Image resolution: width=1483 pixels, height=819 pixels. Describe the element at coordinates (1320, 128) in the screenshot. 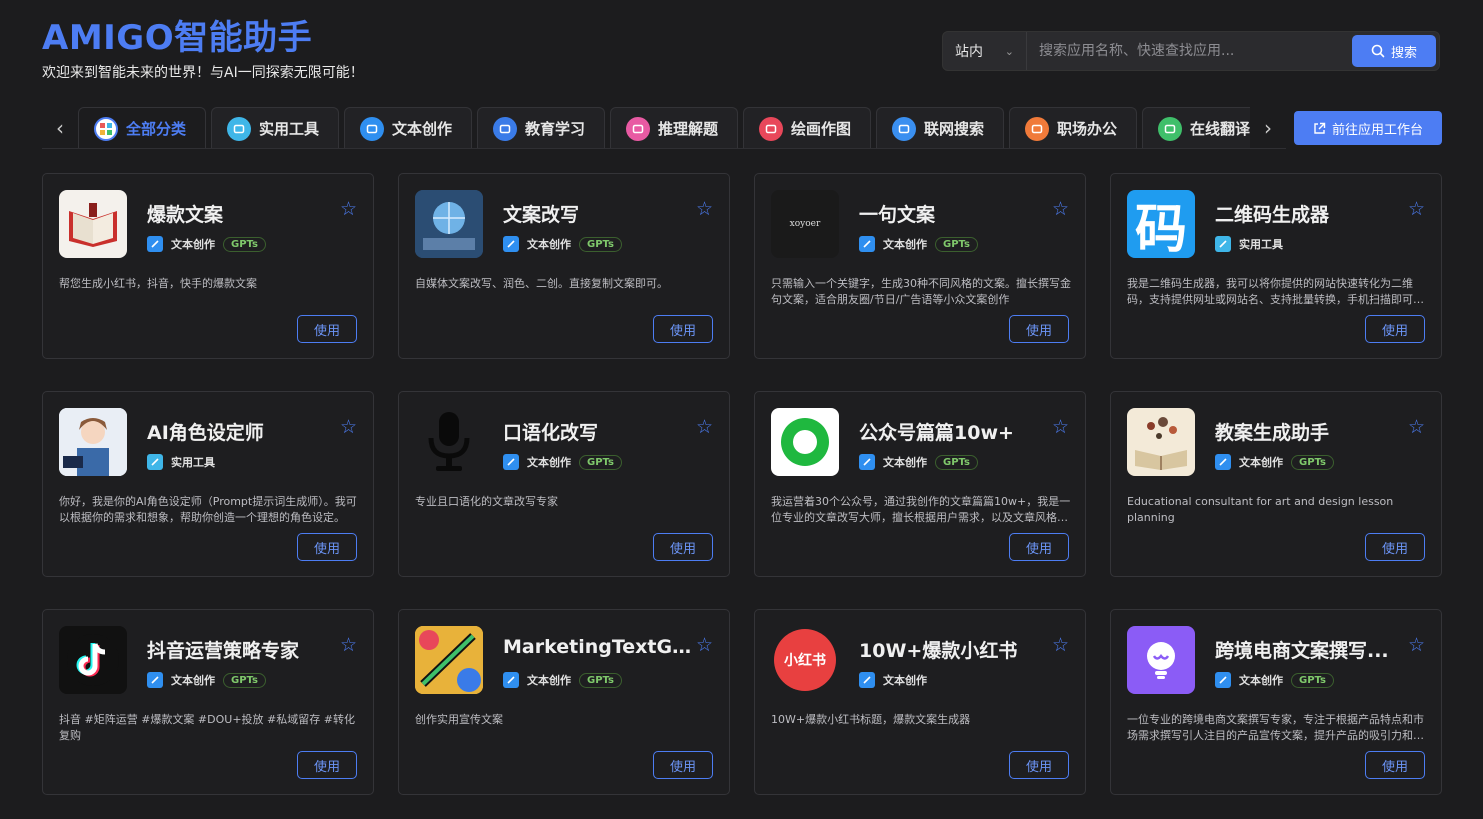

I see `external-link-icon` at that location.